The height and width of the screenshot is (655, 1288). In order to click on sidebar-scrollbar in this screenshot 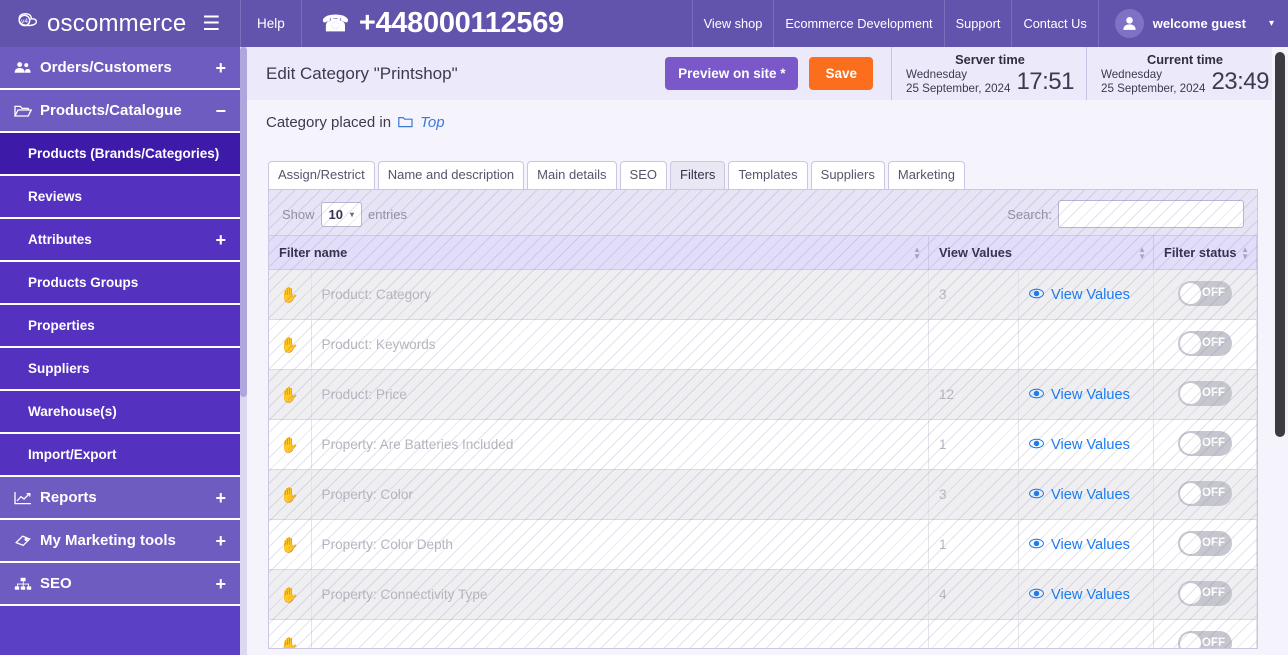, I will do `click(243, 351)`.